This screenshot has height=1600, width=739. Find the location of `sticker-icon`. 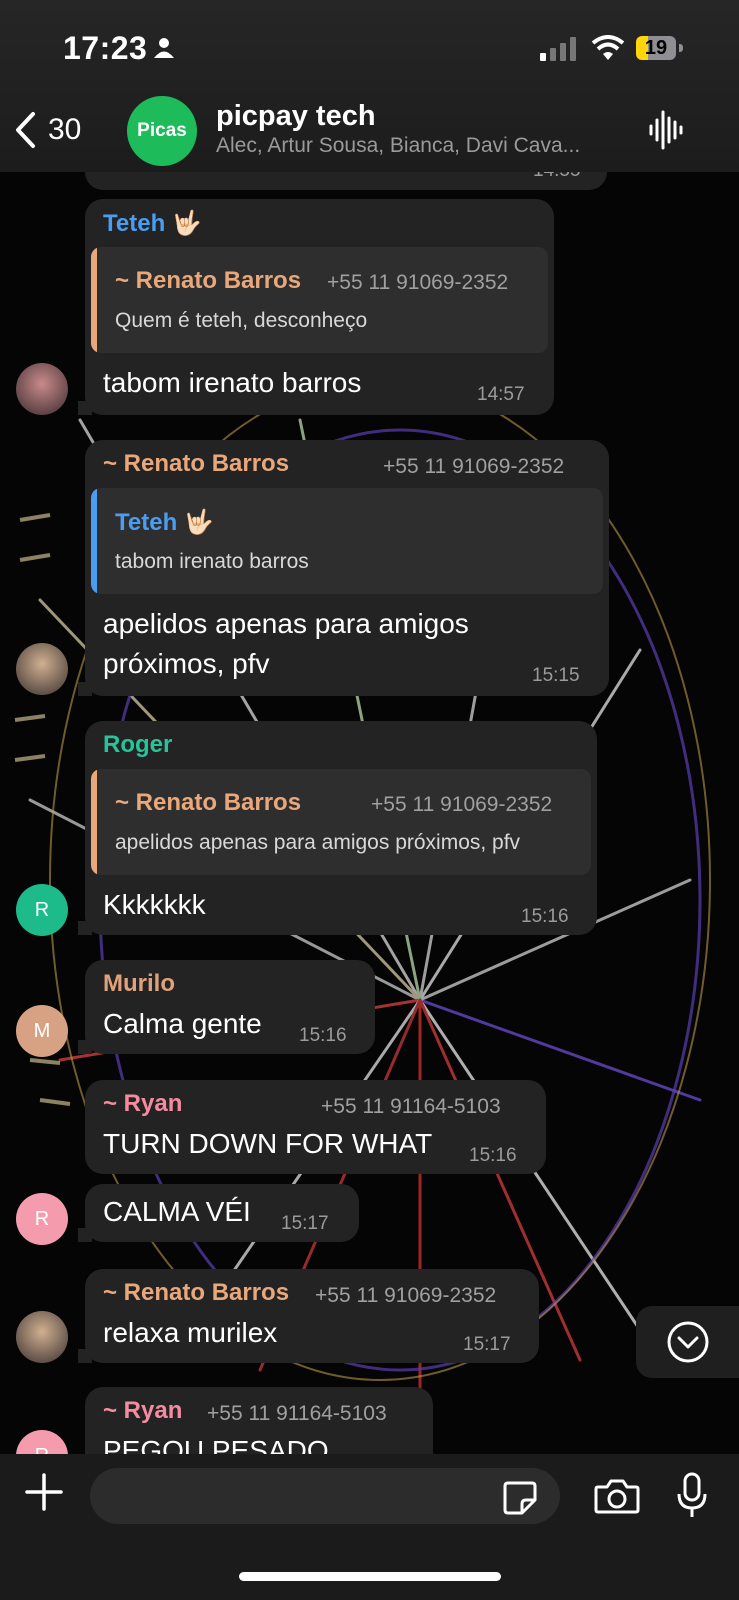

sticker-icon is located at coordinates (520, 1498).